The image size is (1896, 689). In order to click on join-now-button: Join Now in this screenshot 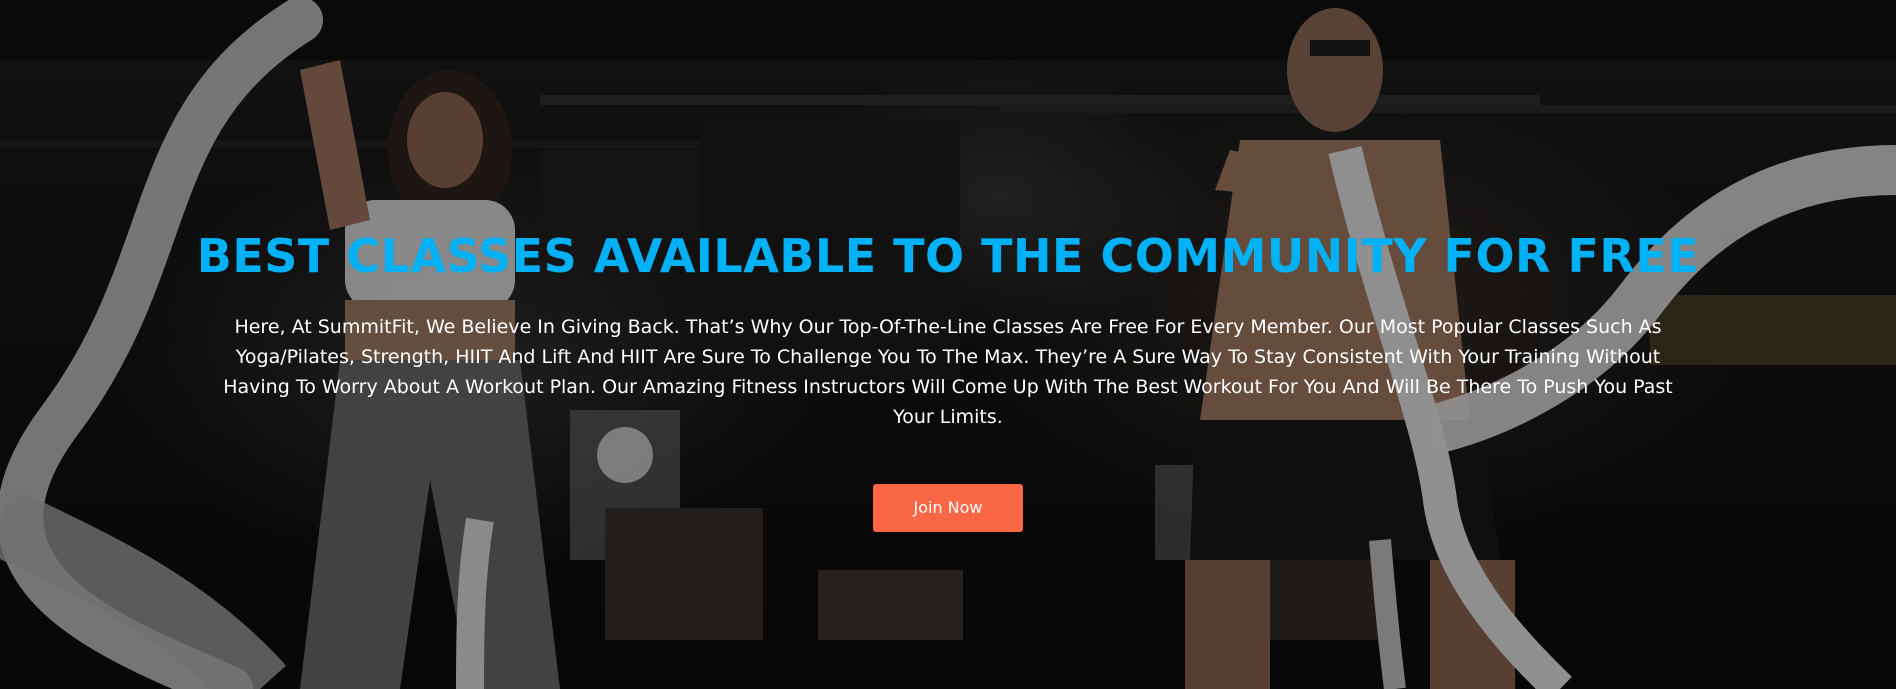, I will do `click(948, 508)`.